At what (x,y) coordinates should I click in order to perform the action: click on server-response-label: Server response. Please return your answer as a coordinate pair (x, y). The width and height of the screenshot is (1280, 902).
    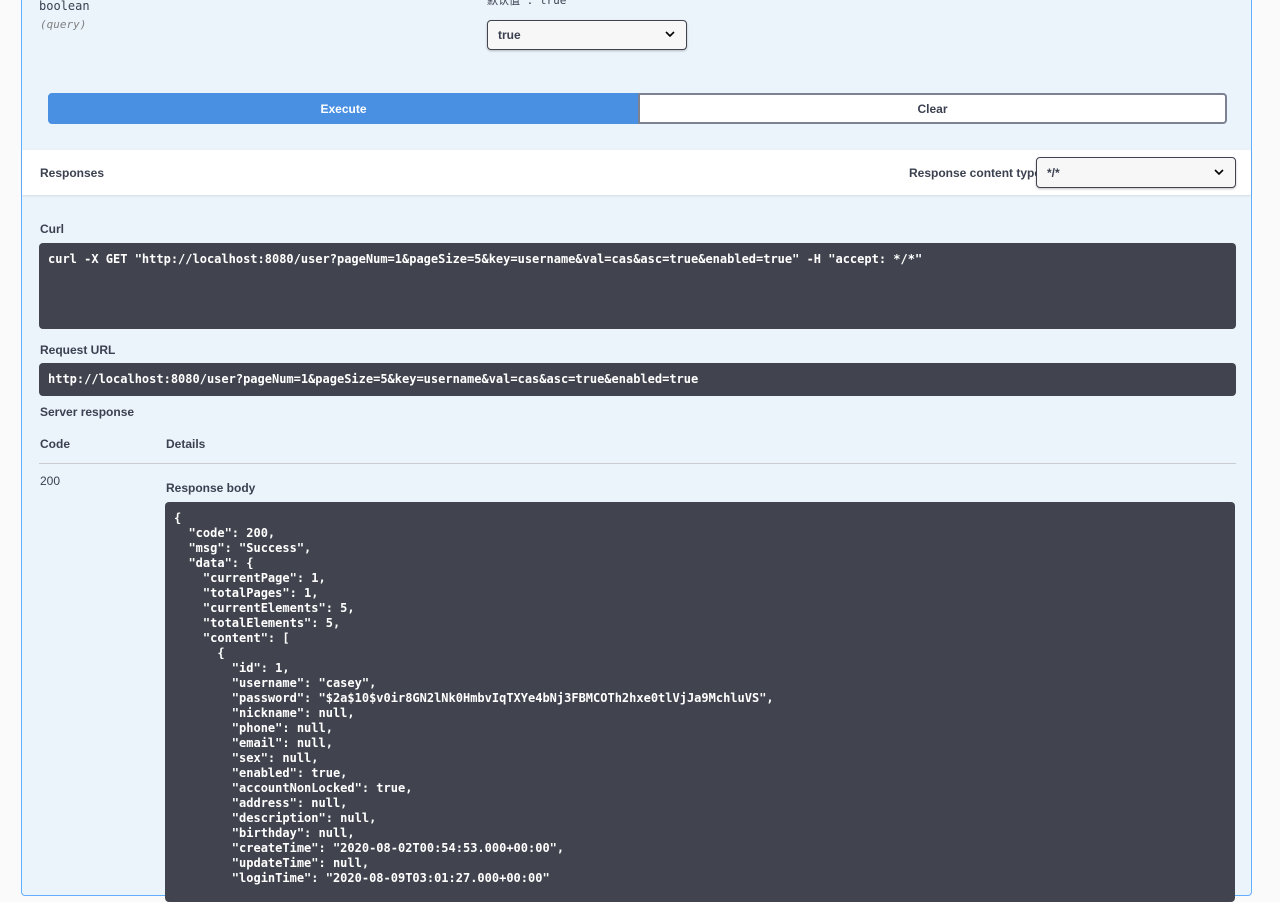
    Looking at the image, I should click on (87, 412).